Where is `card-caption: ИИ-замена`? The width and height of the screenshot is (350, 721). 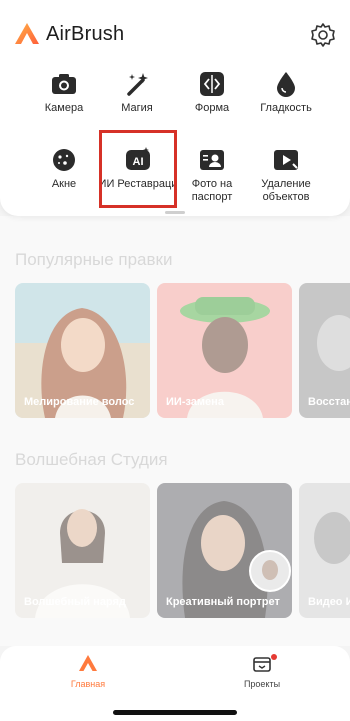
card-caption: ИИ-замена is located at coordinates (195, 402).